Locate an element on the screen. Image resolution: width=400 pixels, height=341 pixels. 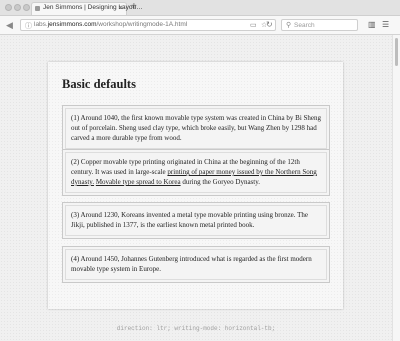
zoom-window-icon is located at coordinates (26, 7).